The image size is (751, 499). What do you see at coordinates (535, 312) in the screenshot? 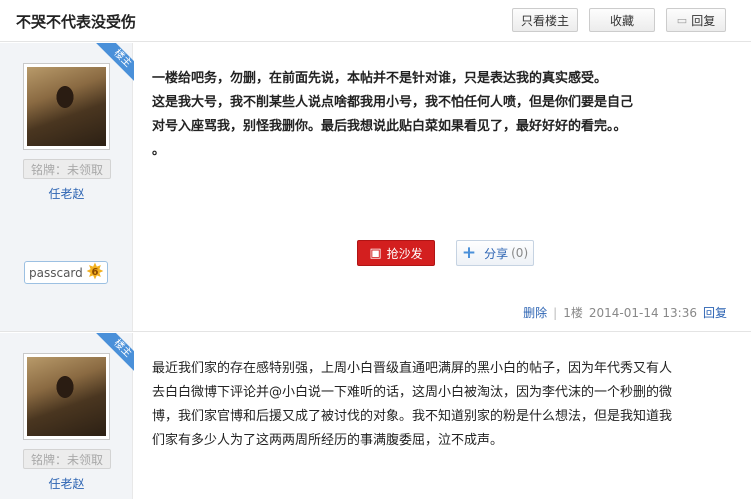
I see `delete-link: 删除` at bounding box center [535, 312].